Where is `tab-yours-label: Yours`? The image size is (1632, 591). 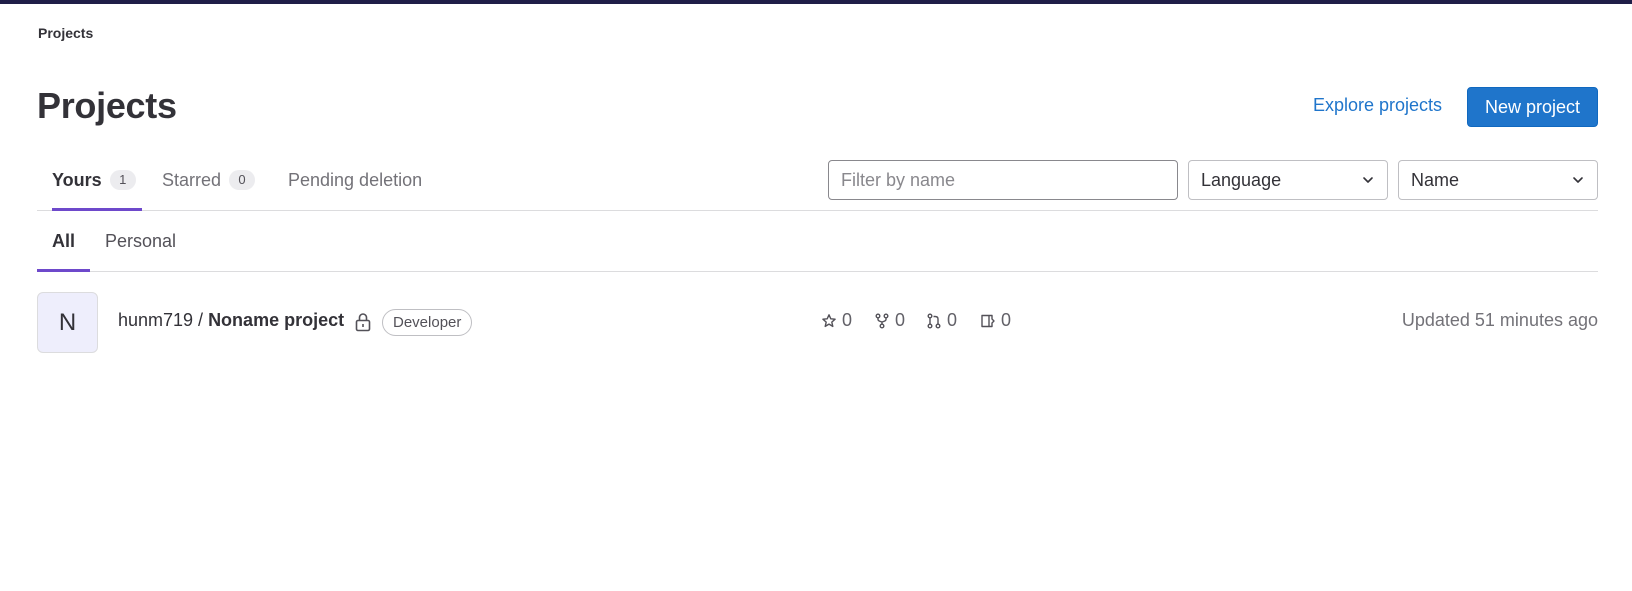
tab-yours-label: Yours is located at coordinates (77, 179).